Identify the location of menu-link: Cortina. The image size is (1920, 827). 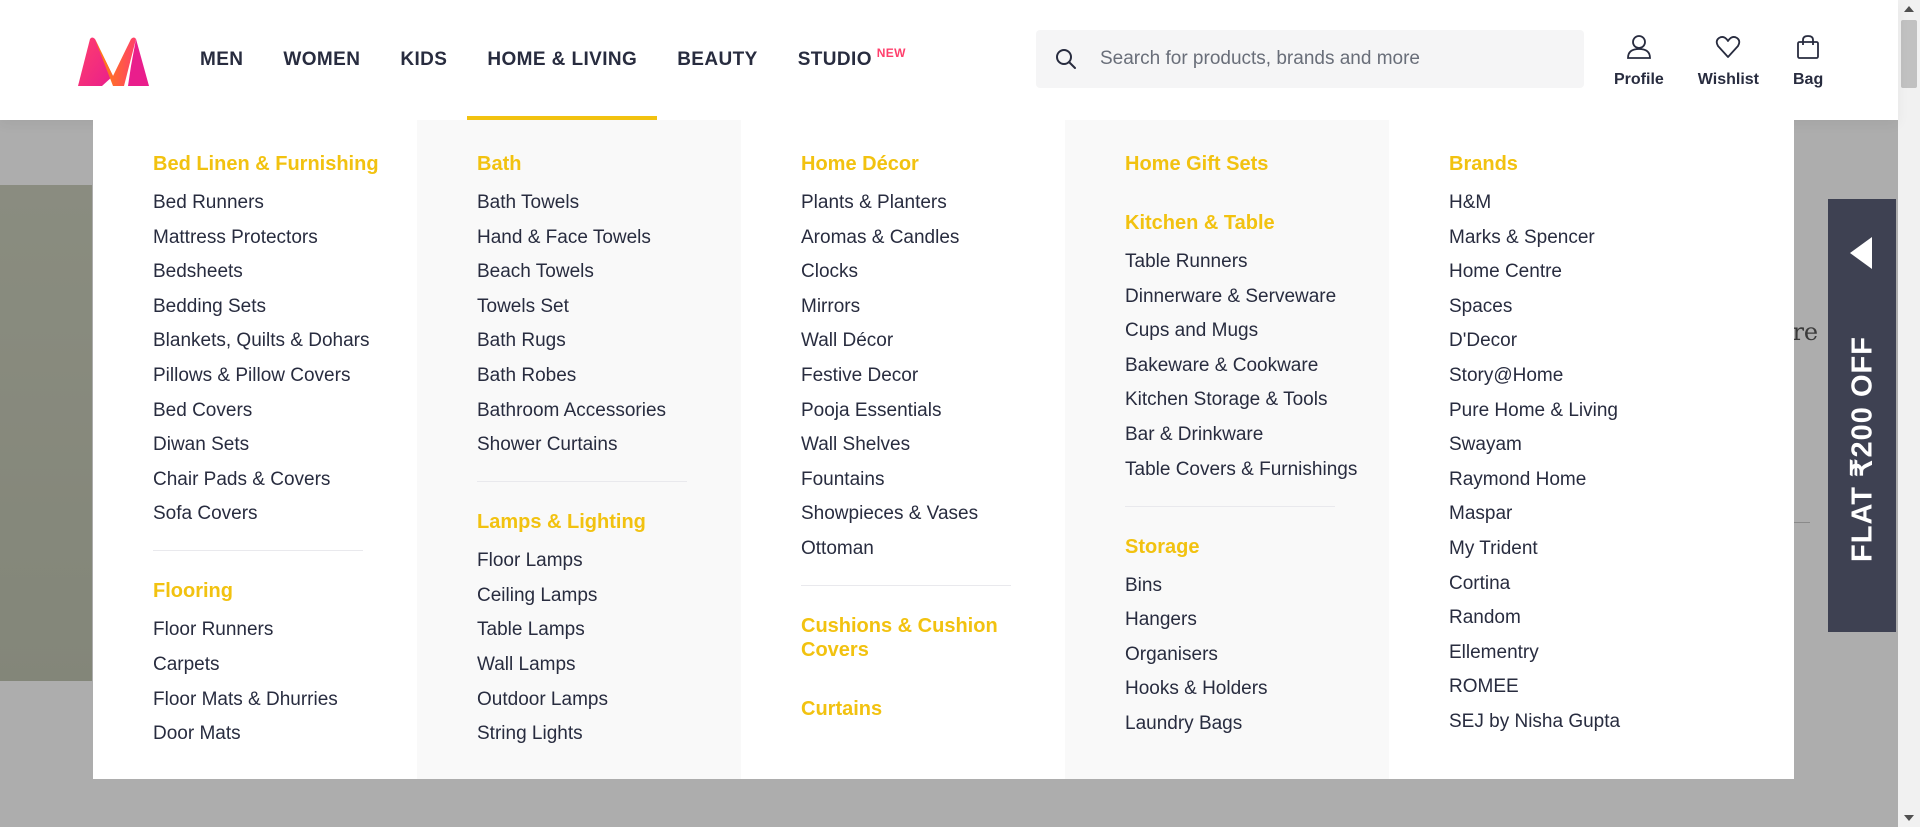
(1621, 584).